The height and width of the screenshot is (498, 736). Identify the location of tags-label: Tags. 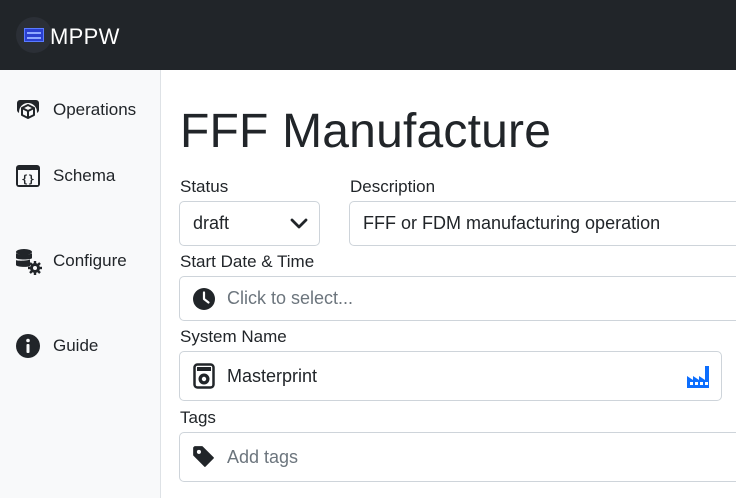
(198, 417).